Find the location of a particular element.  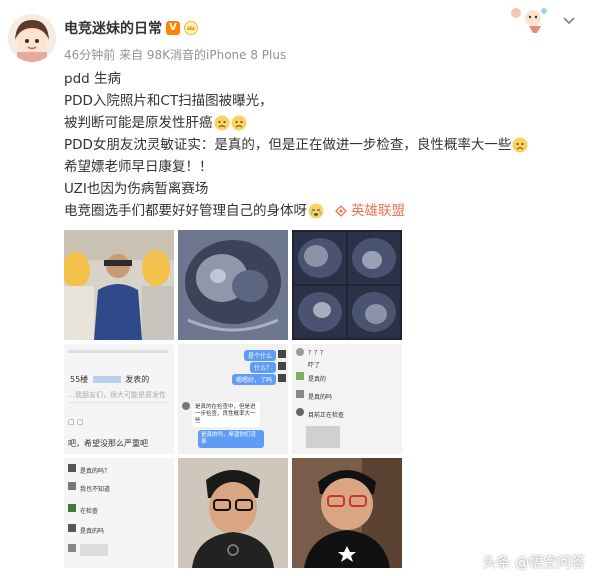

avatar-illustration is located at coordinates (32, 38).